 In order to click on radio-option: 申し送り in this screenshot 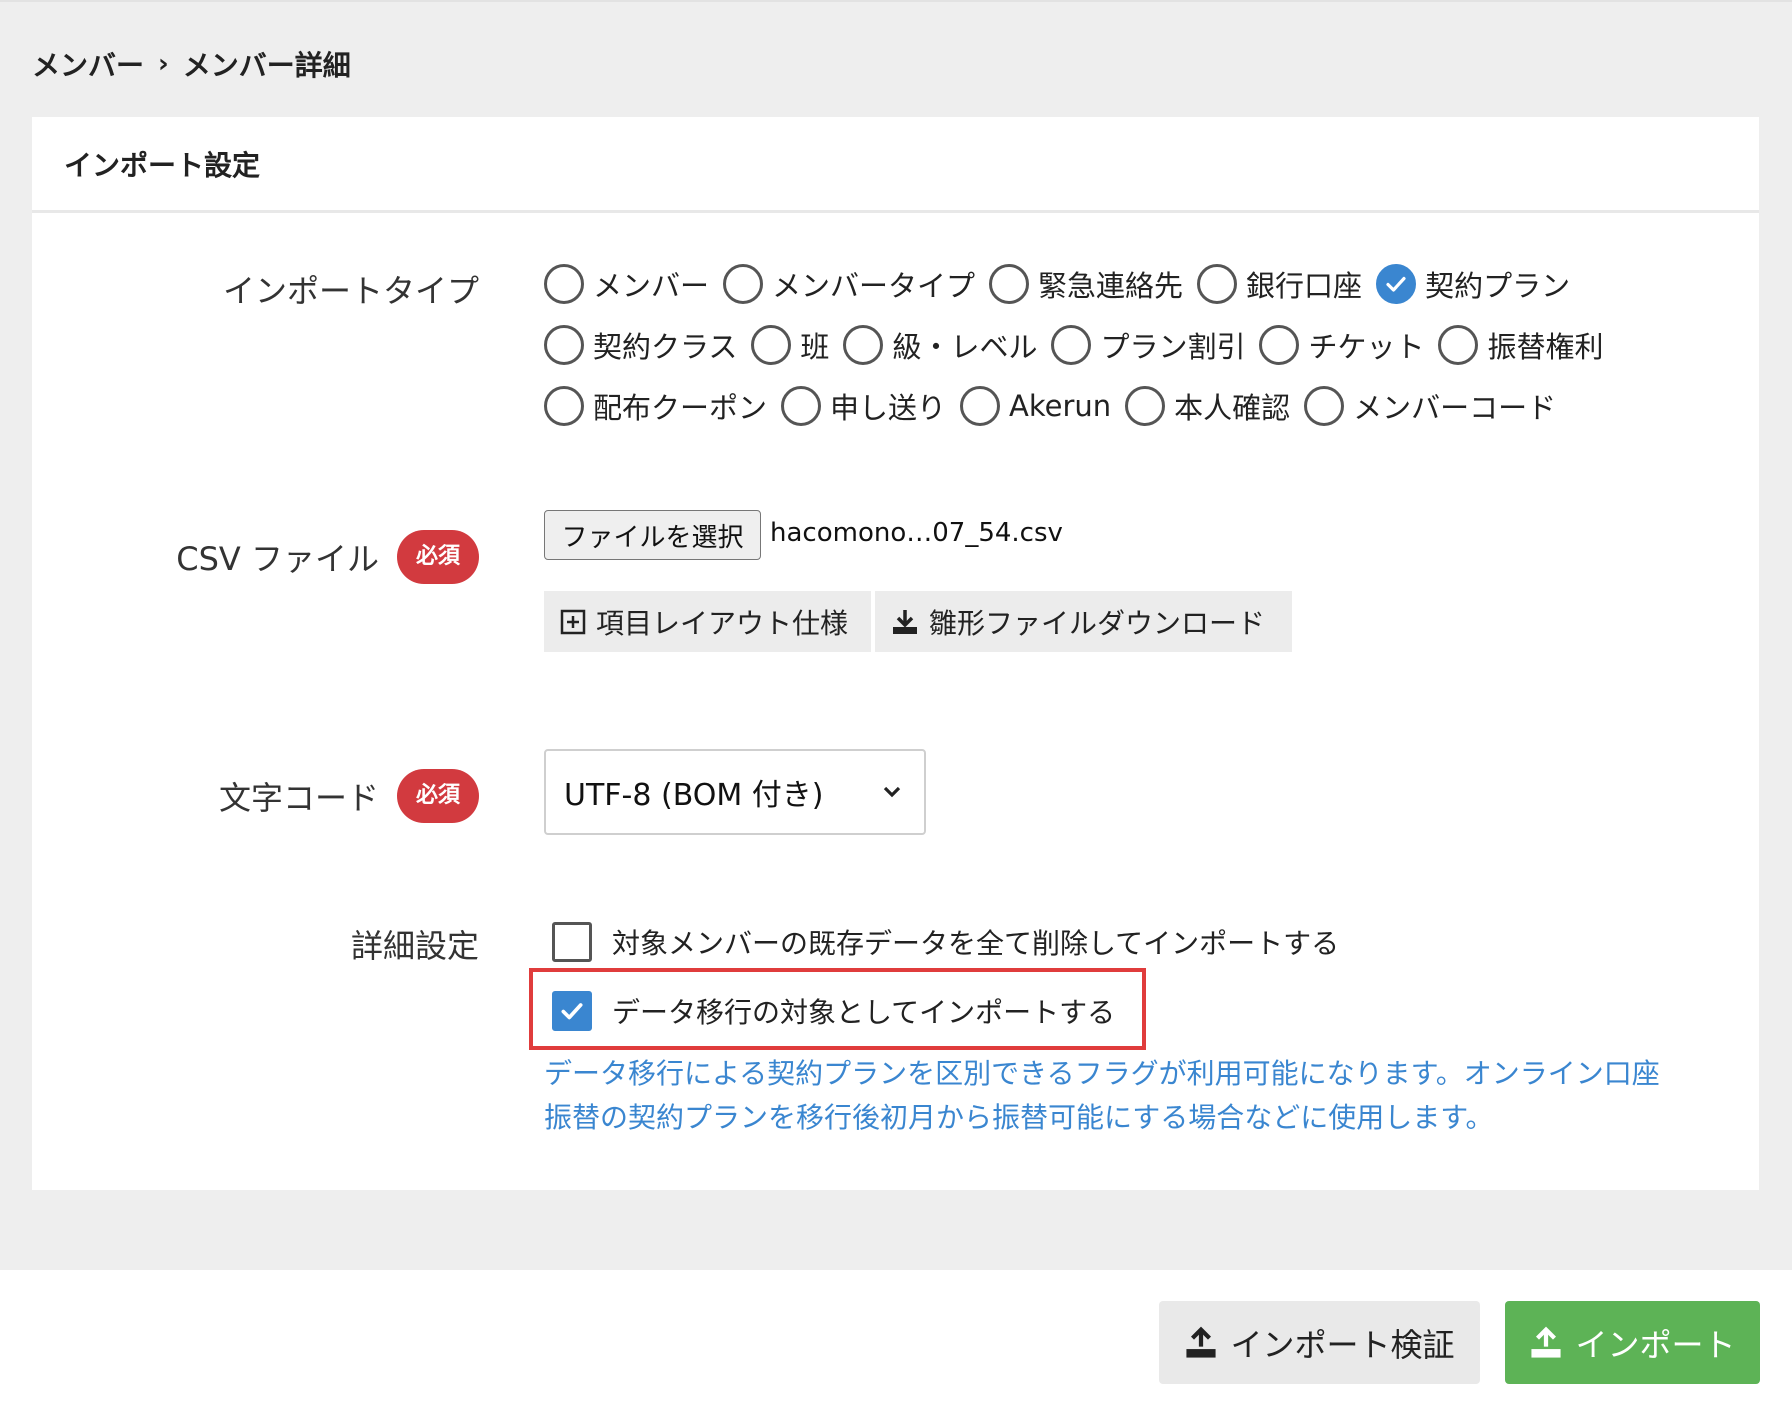, I will do `click(863, 406)`.